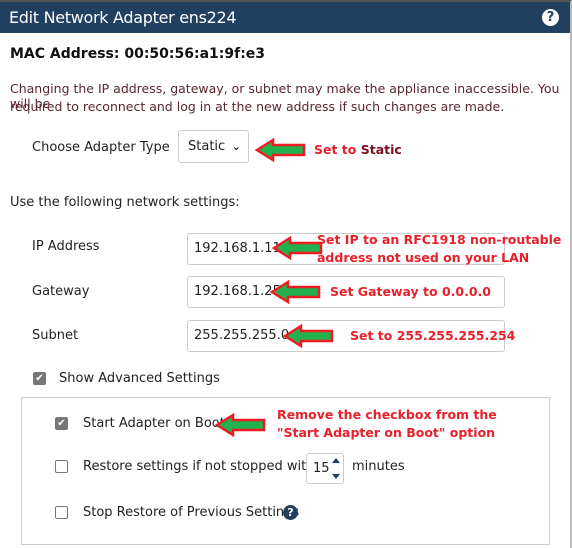 The image size is (572, 548). What do you see at coordinates (378, 466) in the screenshot?
I see `minutes-label: minutes` at bounding box center [378, 466].